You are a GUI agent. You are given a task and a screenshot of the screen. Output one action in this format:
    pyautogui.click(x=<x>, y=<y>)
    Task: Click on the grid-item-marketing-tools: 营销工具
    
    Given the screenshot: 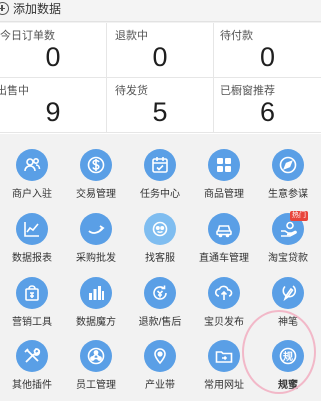 What is the action you would take?
    pyautogui.click(x=32, y=302)
    